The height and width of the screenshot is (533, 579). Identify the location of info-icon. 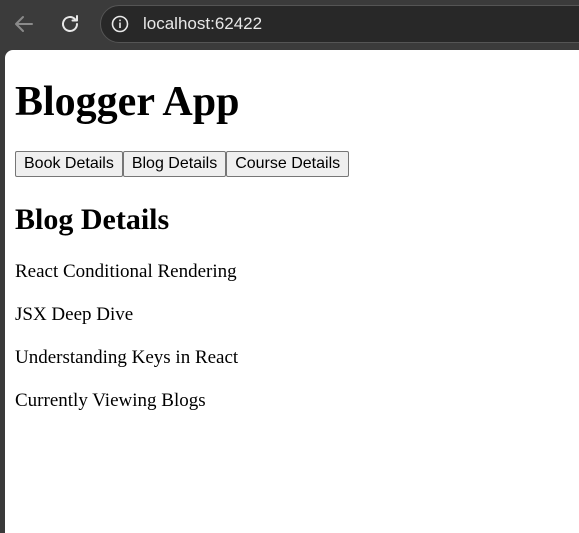
(120, 24).